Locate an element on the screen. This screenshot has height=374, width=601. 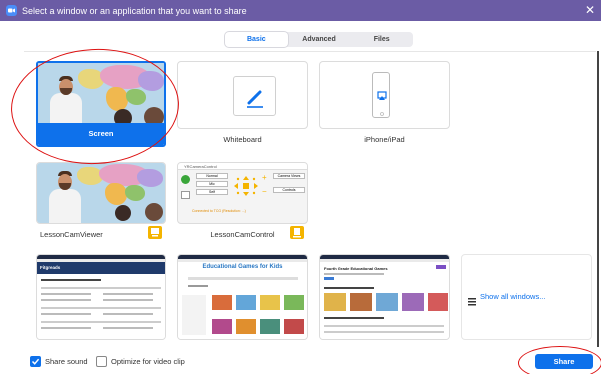
control-btn-normal: Normal is located at coordinates (212, 176).